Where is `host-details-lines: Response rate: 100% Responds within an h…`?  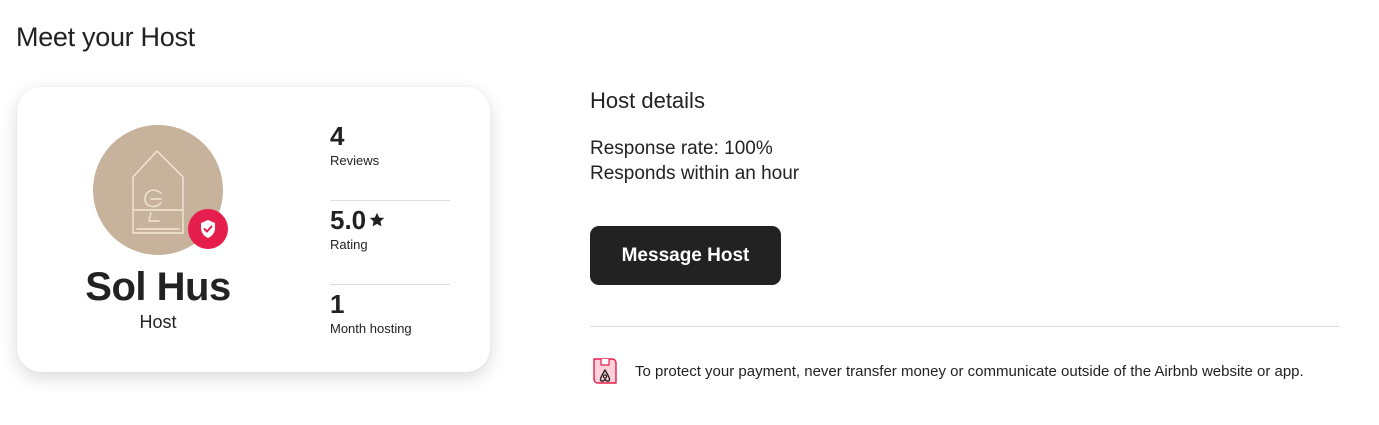
host-details-lines: Response rate: 100% Responds within an h… is located at coordinates (964, 161).